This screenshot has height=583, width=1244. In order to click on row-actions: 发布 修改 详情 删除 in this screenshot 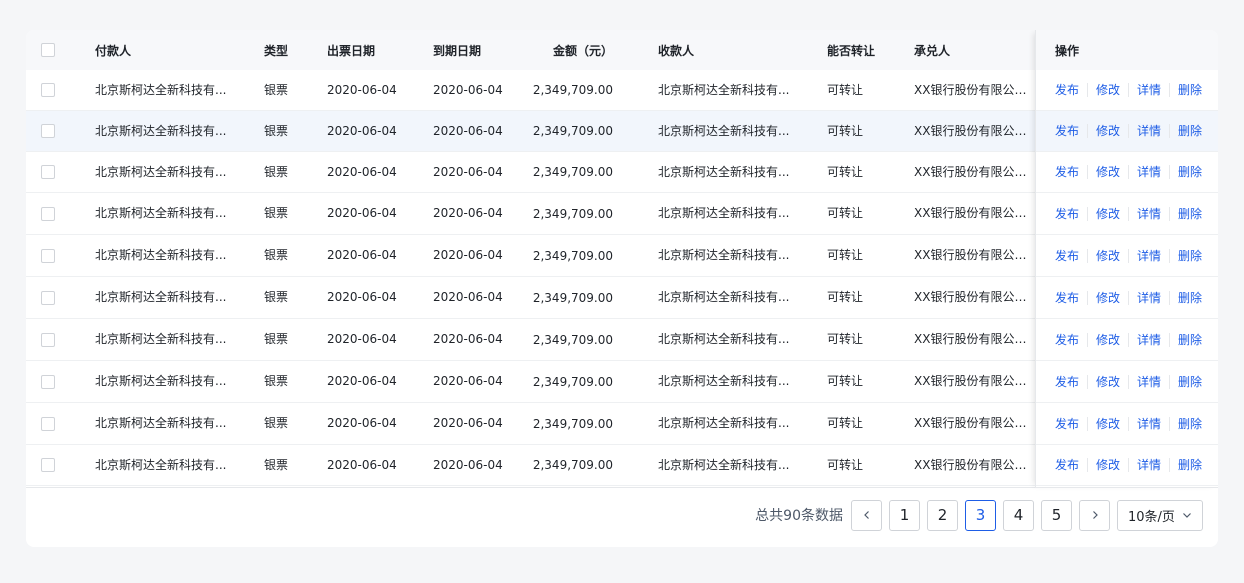, I will do `click(1135, 297)`.